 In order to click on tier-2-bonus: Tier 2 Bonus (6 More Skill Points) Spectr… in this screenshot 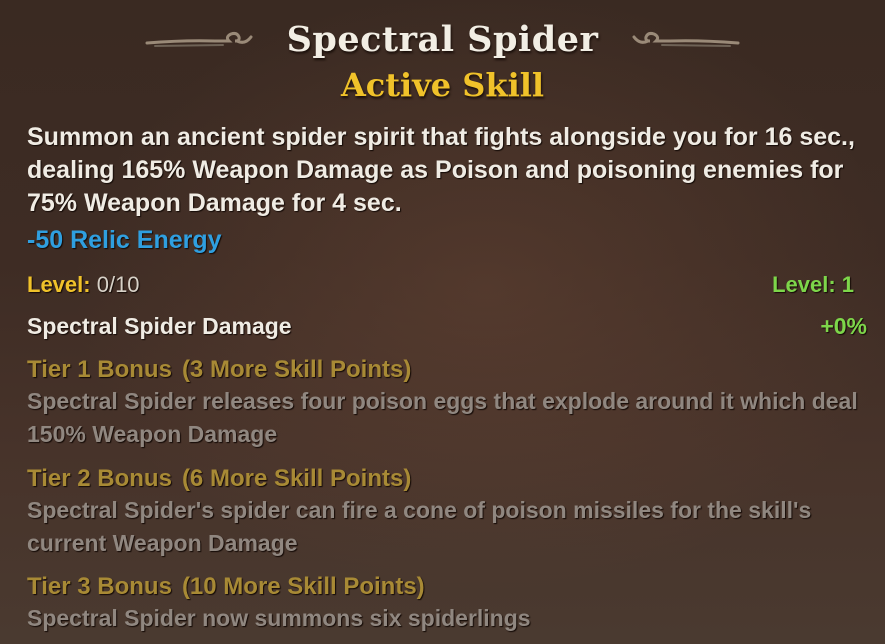, I will do `click(449, 512)`.